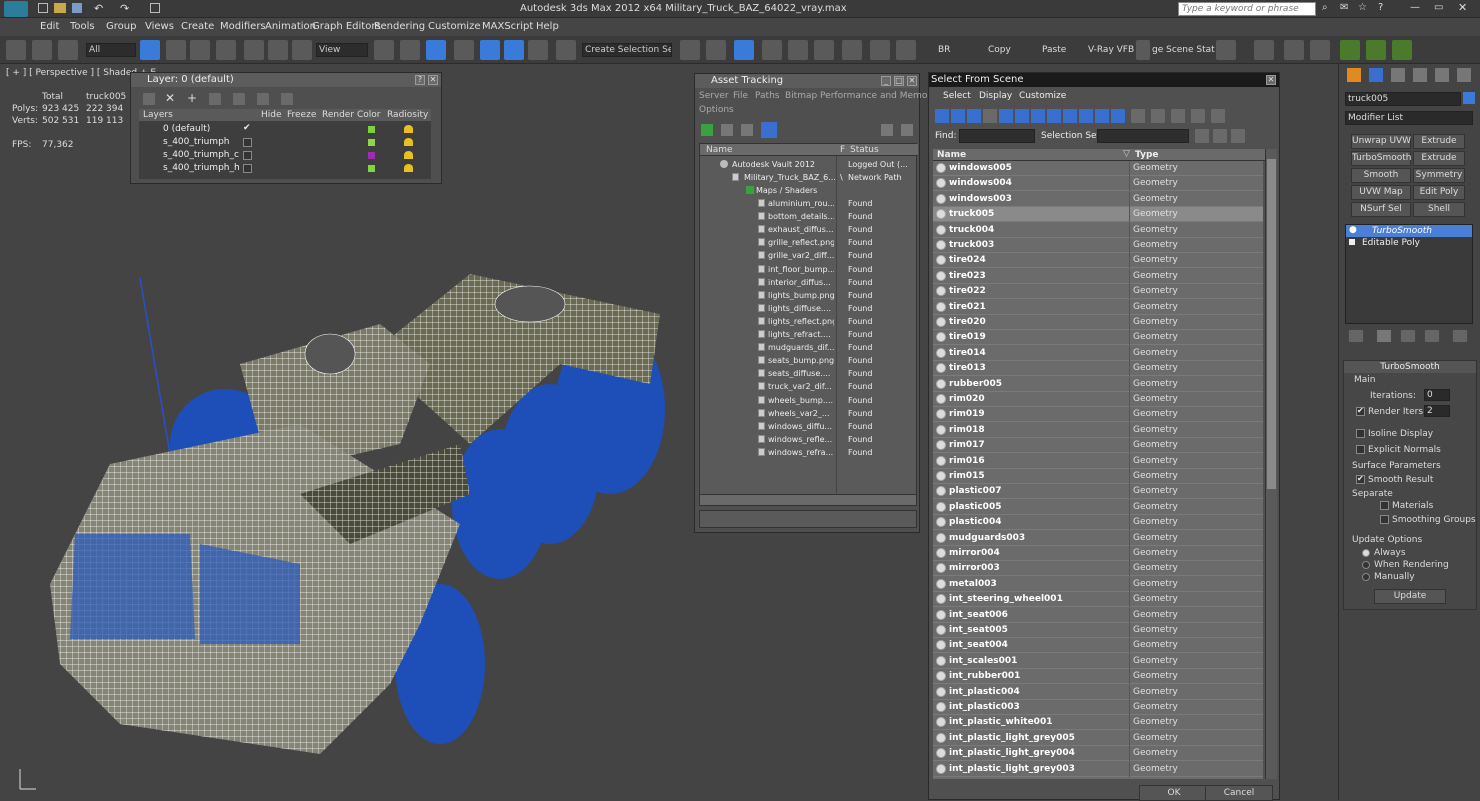  What do you see at coordinates (716, 110) in the screenshot?
I see `asset-menu-options: Options` at bounding box center [716, 110].